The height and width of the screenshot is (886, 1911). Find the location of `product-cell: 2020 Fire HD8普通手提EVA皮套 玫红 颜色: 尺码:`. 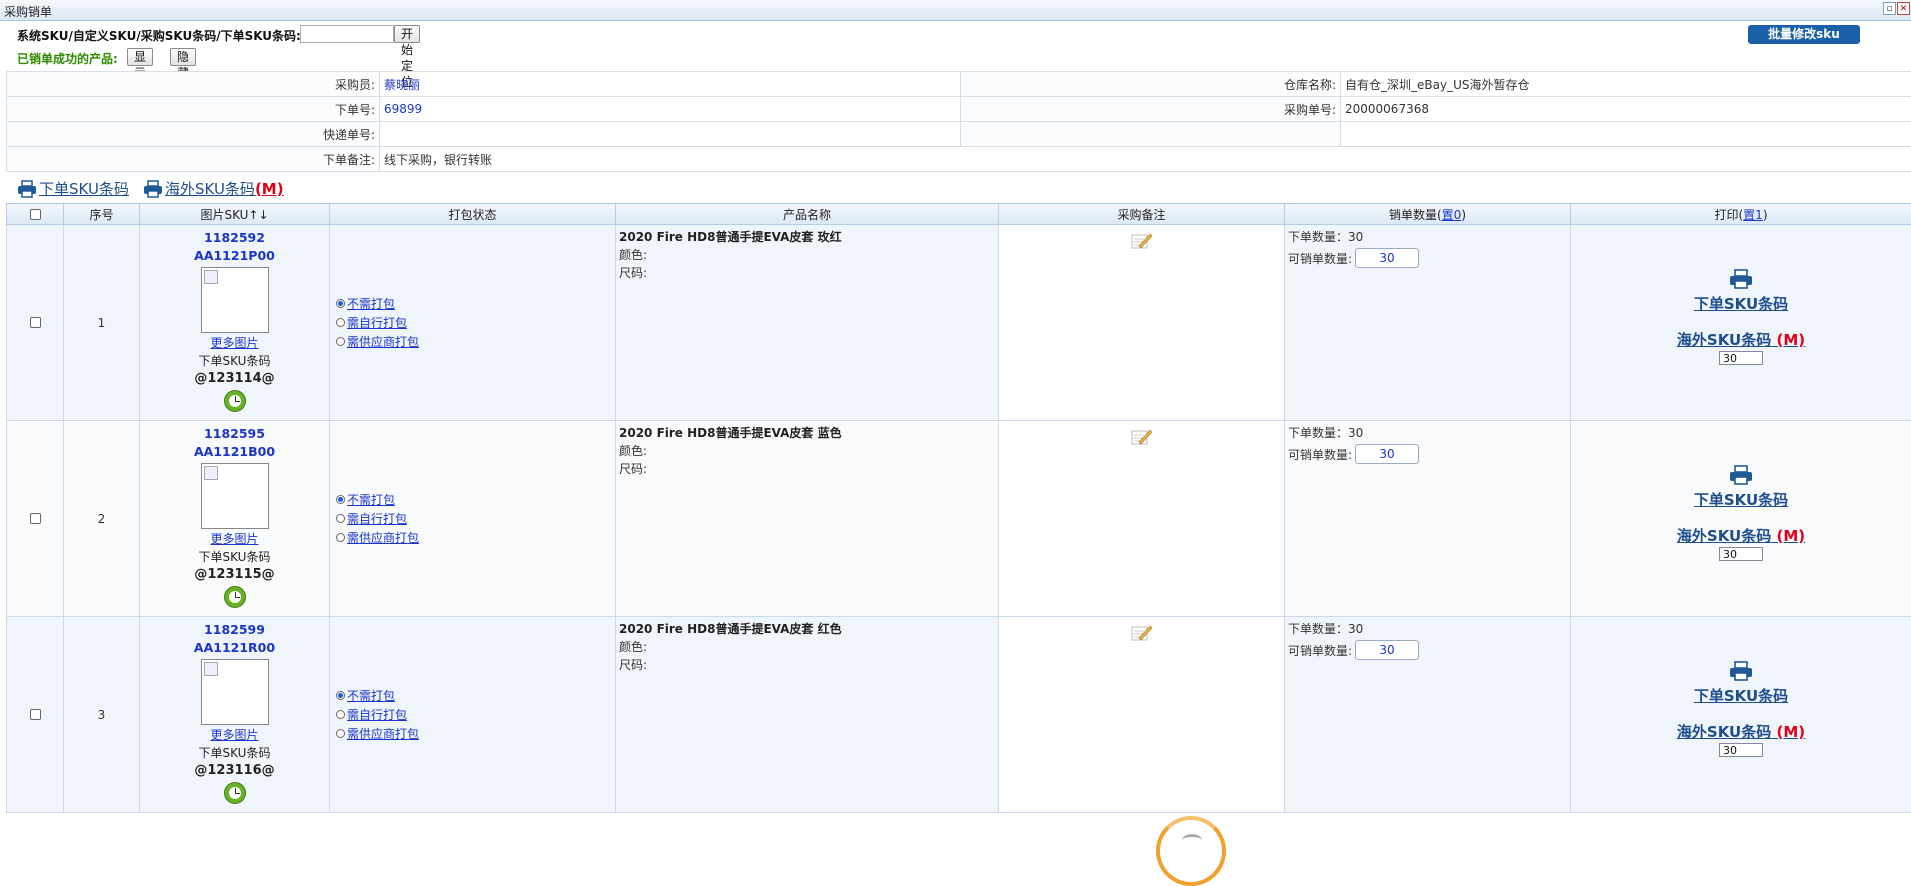

product-cell: 2020 Fire HD8普通手提EVA皮套 玫红 颜色: 尺码: is located at coordinates (807, 323).